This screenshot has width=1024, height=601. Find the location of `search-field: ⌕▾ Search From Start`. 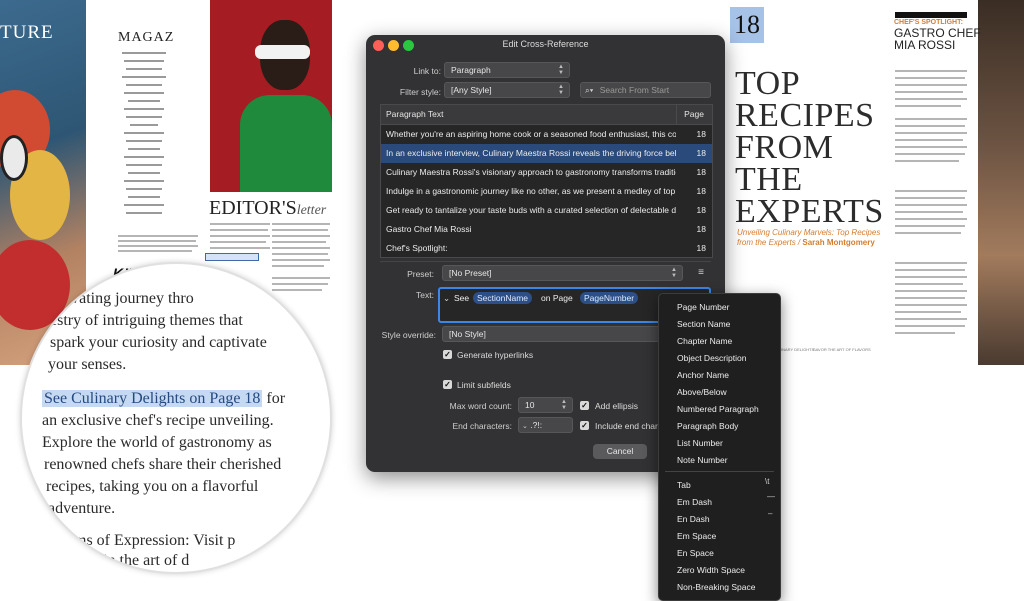

search-field: ⌕▾ Search From Start is located at coordinates (645, 90).